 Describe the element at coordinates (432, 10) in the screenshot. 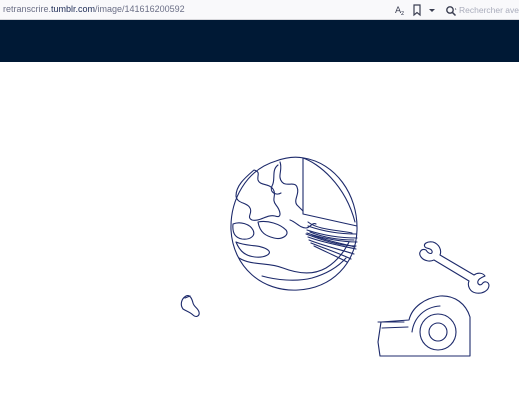

I see `chevron-down-icon` at that location.